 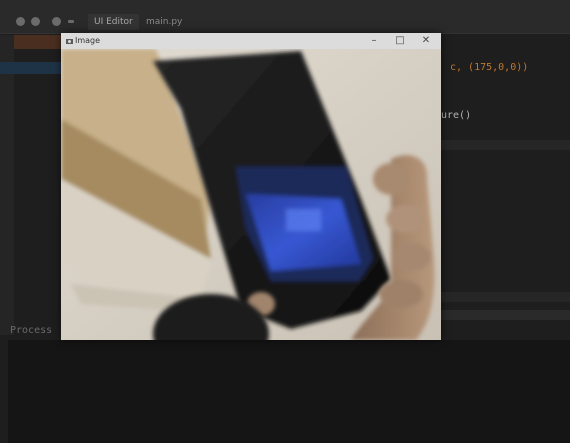 What do you see at coordinates (426, 41) in the screenshot?
I see `close-button: ✕` at bounding box center [426, 41].